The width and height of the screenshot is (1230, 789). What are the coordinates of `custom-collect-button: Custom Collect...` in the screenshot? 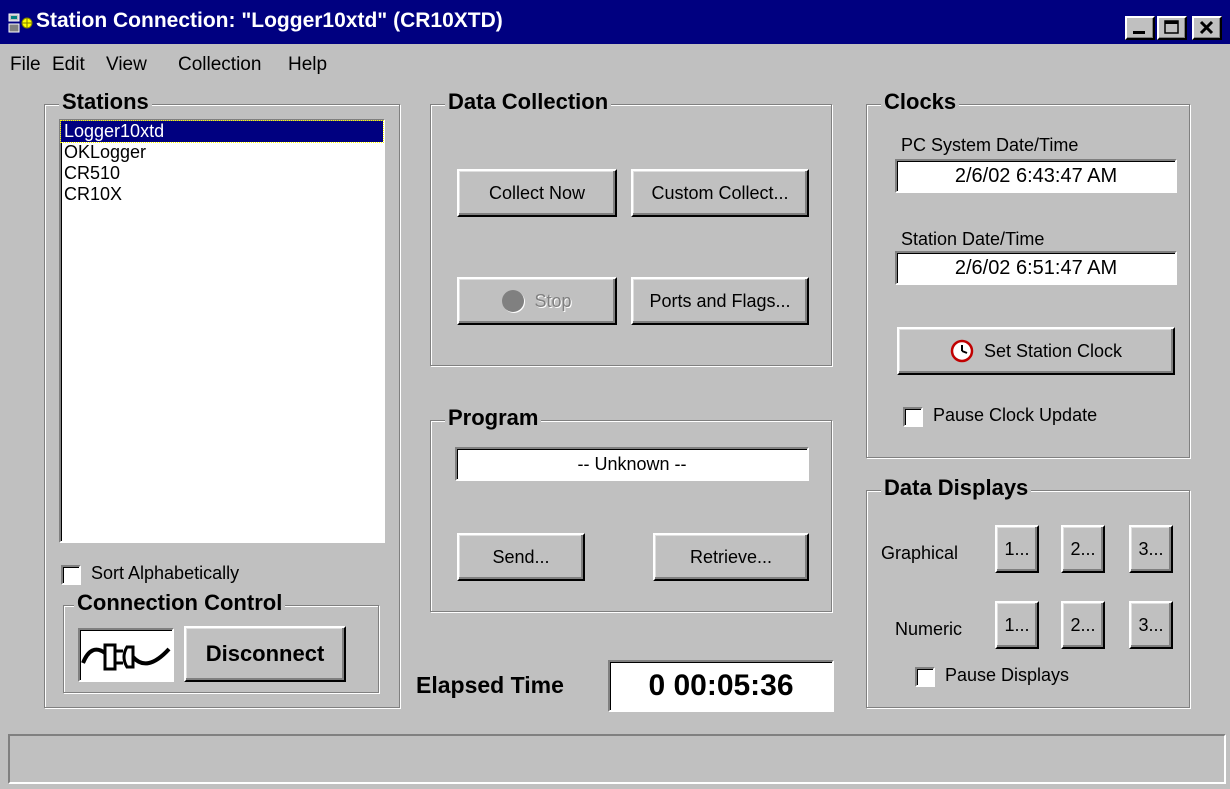 It's located at (720, 193).